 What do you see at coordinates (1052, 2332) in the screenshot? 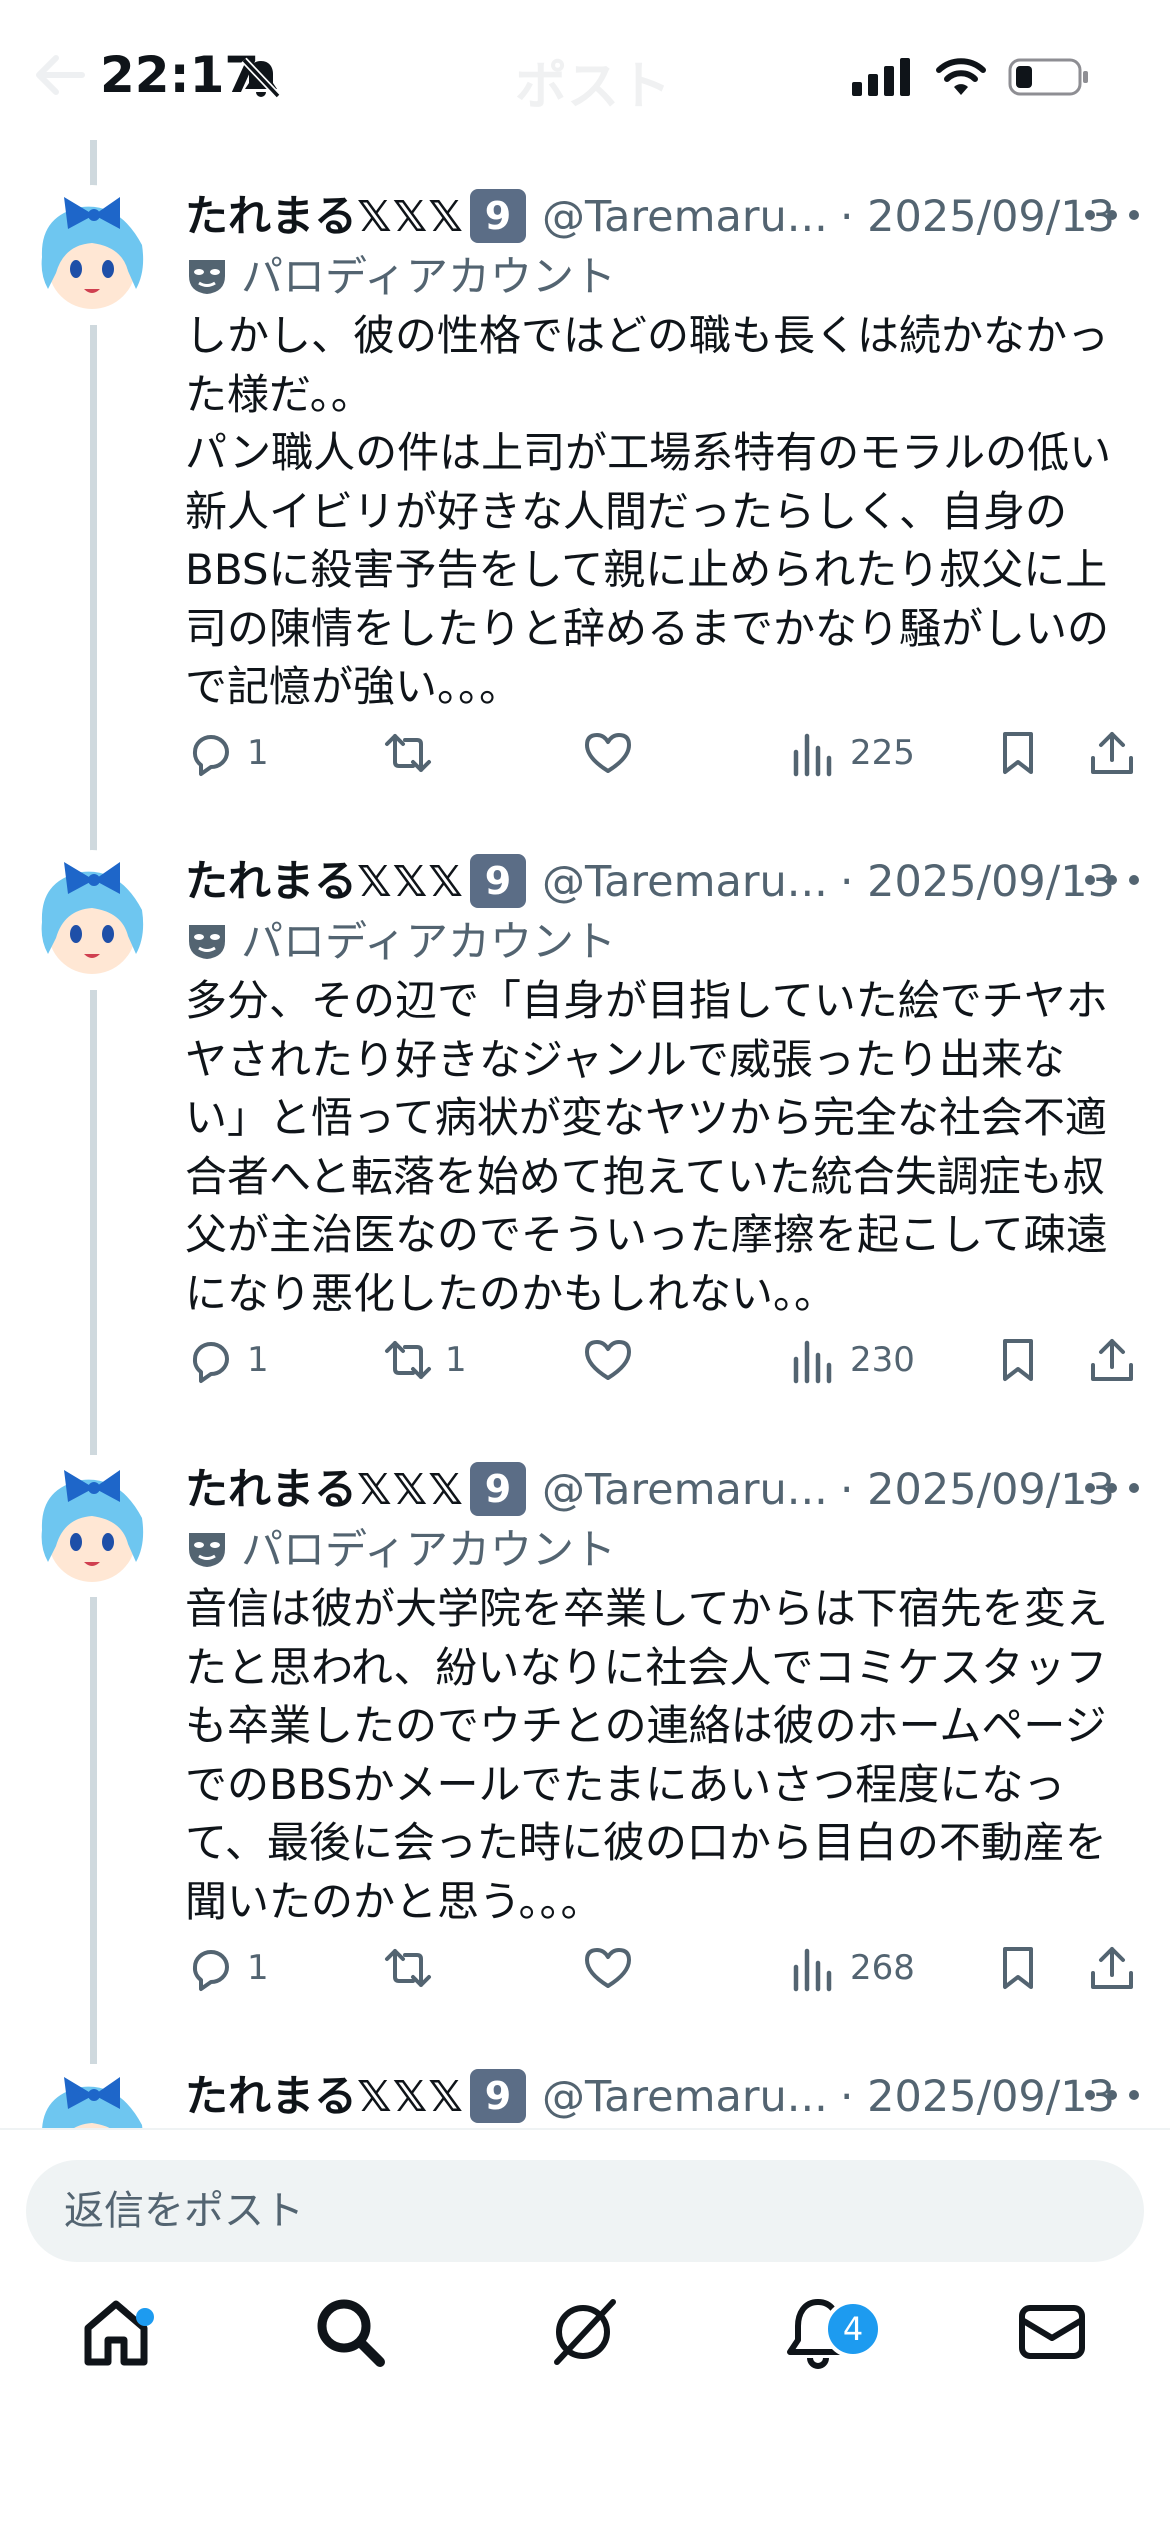
I see `mail-icon` at bounding box center [1052, 2332].